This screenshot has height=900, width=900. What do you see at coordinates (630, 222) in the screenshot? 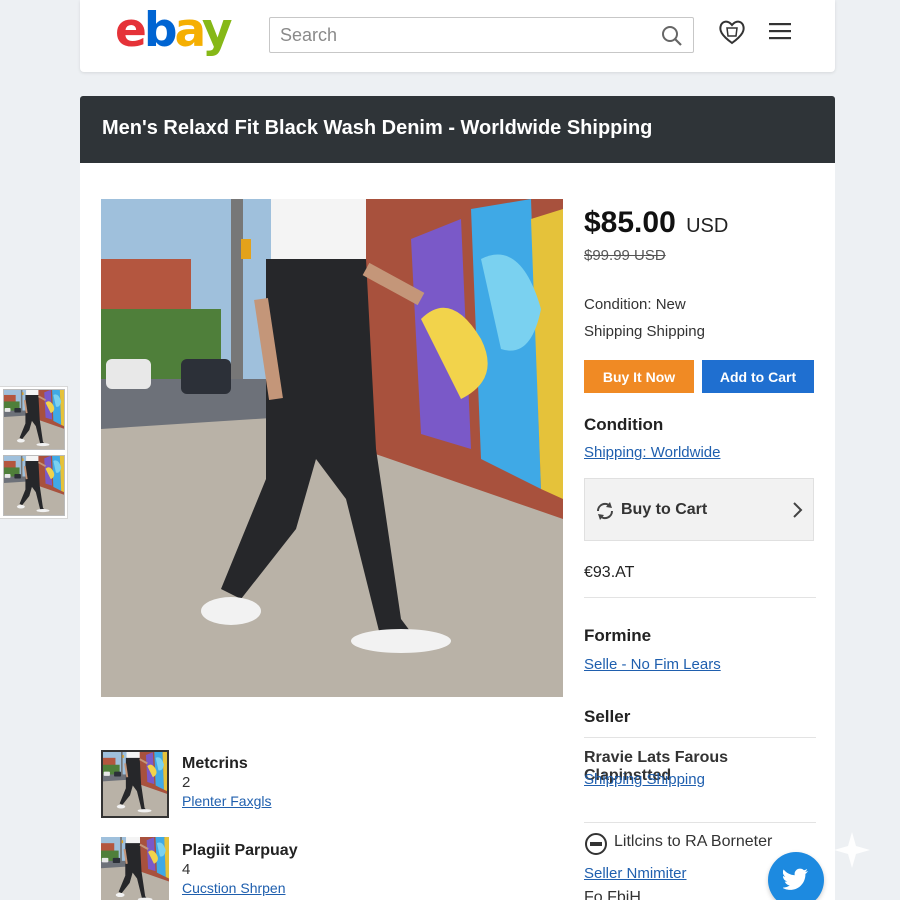
I see `price-value: $85.00` at bounding box center [630, 222].